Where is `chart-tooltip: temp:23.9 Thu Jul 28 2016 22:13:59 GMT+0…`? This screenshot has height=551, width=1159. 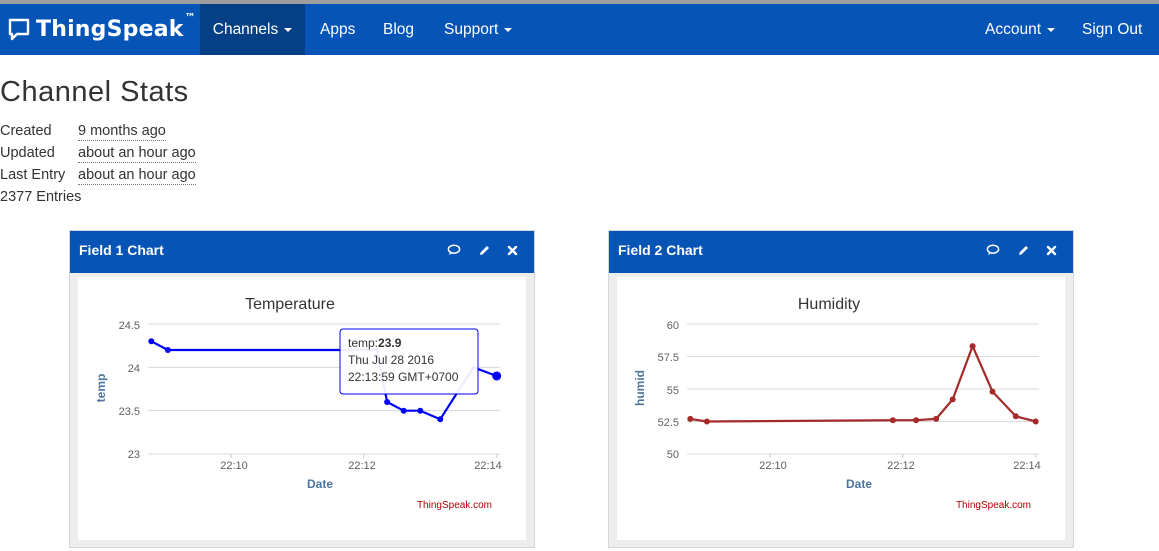
chart-tooltip: temp:23.9 Thu Jul 28 2016 22:13:59 GMT+0… is located at coordinates (409, 361).